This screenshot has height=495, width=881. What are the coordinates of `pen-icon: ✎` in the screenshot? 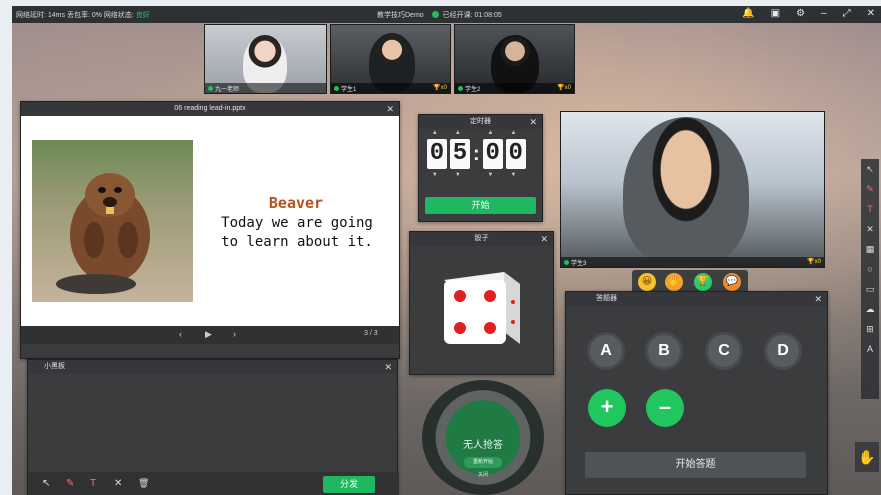 It's located at (870, 189).